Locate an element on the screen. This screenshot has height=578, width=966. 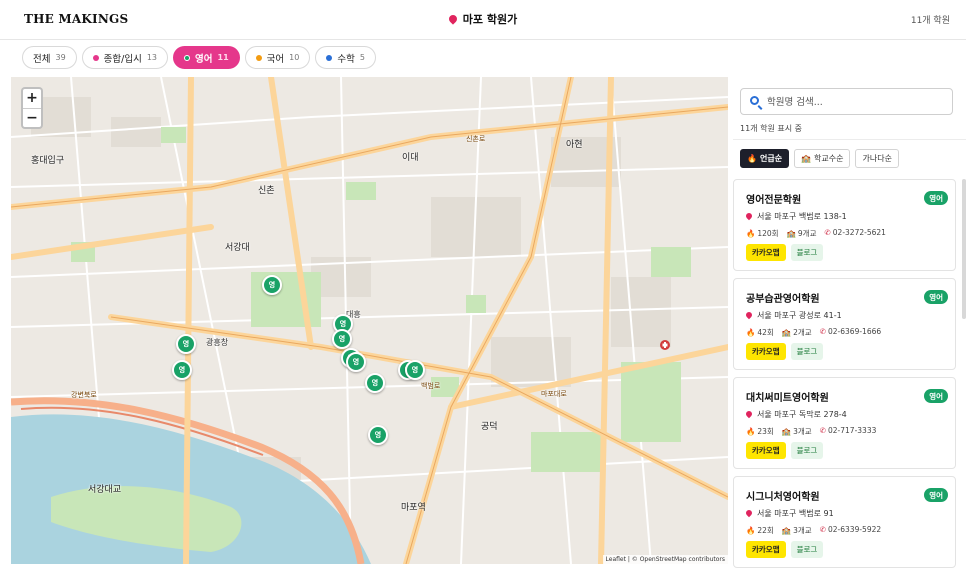
academy-name: 시그니처영어학원 is located at coordinates (783, 497).